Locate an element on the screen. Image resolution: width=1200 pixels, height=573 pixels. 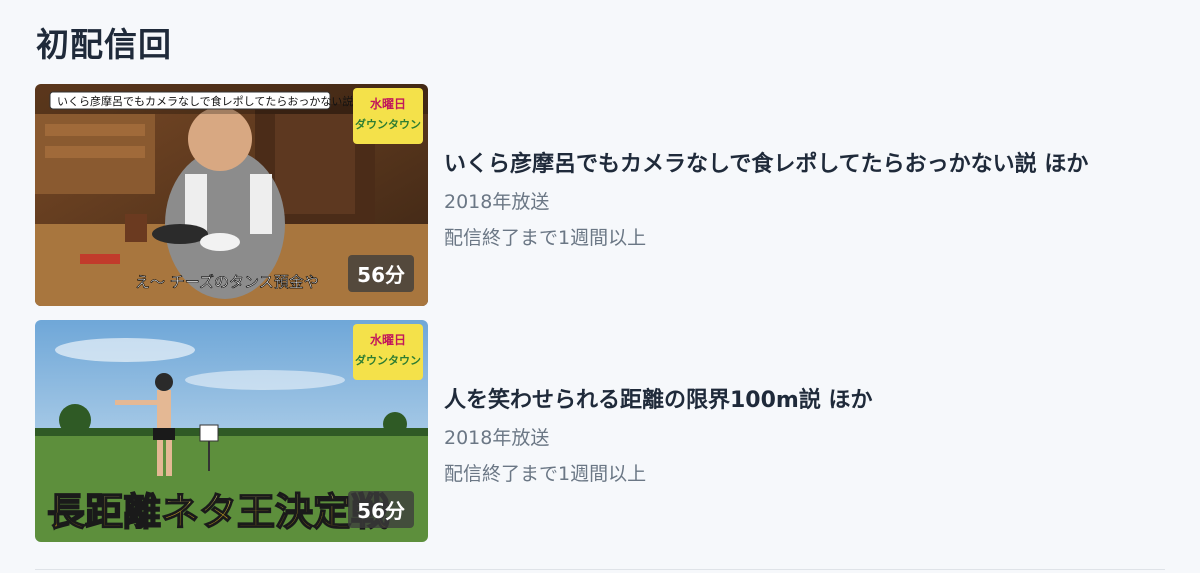
episode-title: 人を笑わせられる距離の限界100m説 ほか is located at coordinates (658, 398).